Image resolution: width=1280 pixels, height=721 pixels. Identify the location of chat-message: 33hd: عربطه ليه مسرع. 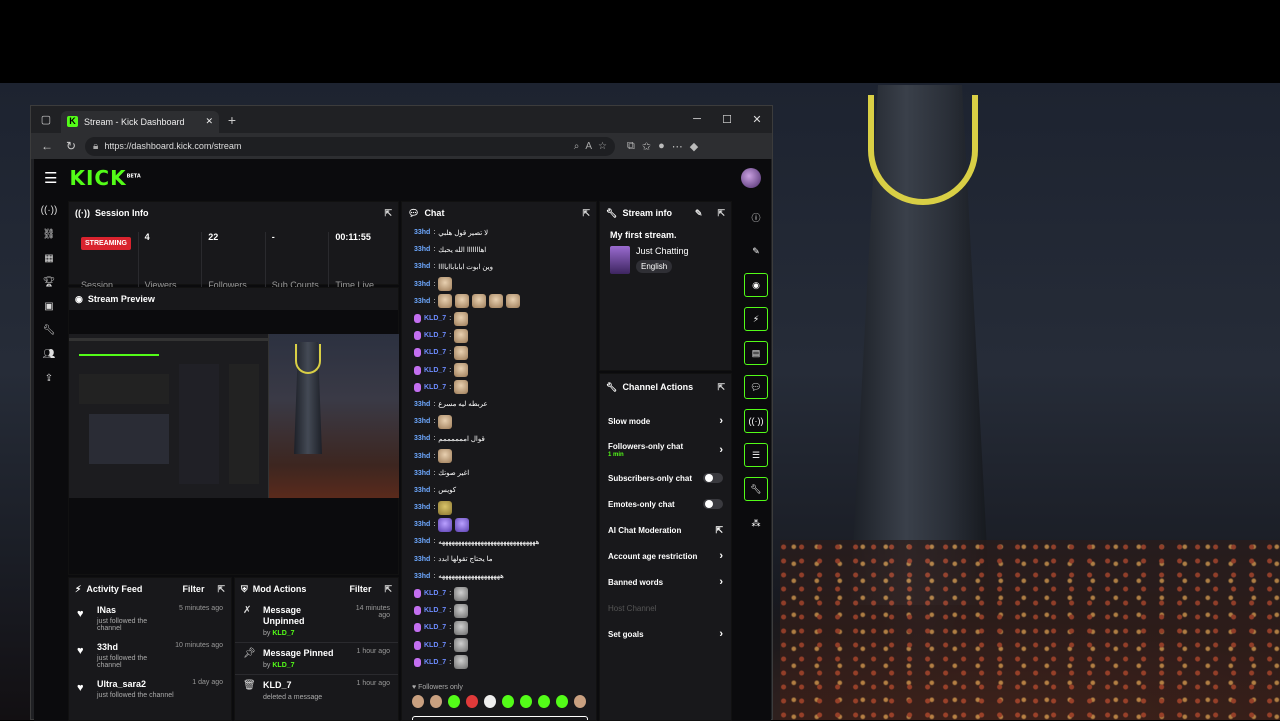
(499, 404).